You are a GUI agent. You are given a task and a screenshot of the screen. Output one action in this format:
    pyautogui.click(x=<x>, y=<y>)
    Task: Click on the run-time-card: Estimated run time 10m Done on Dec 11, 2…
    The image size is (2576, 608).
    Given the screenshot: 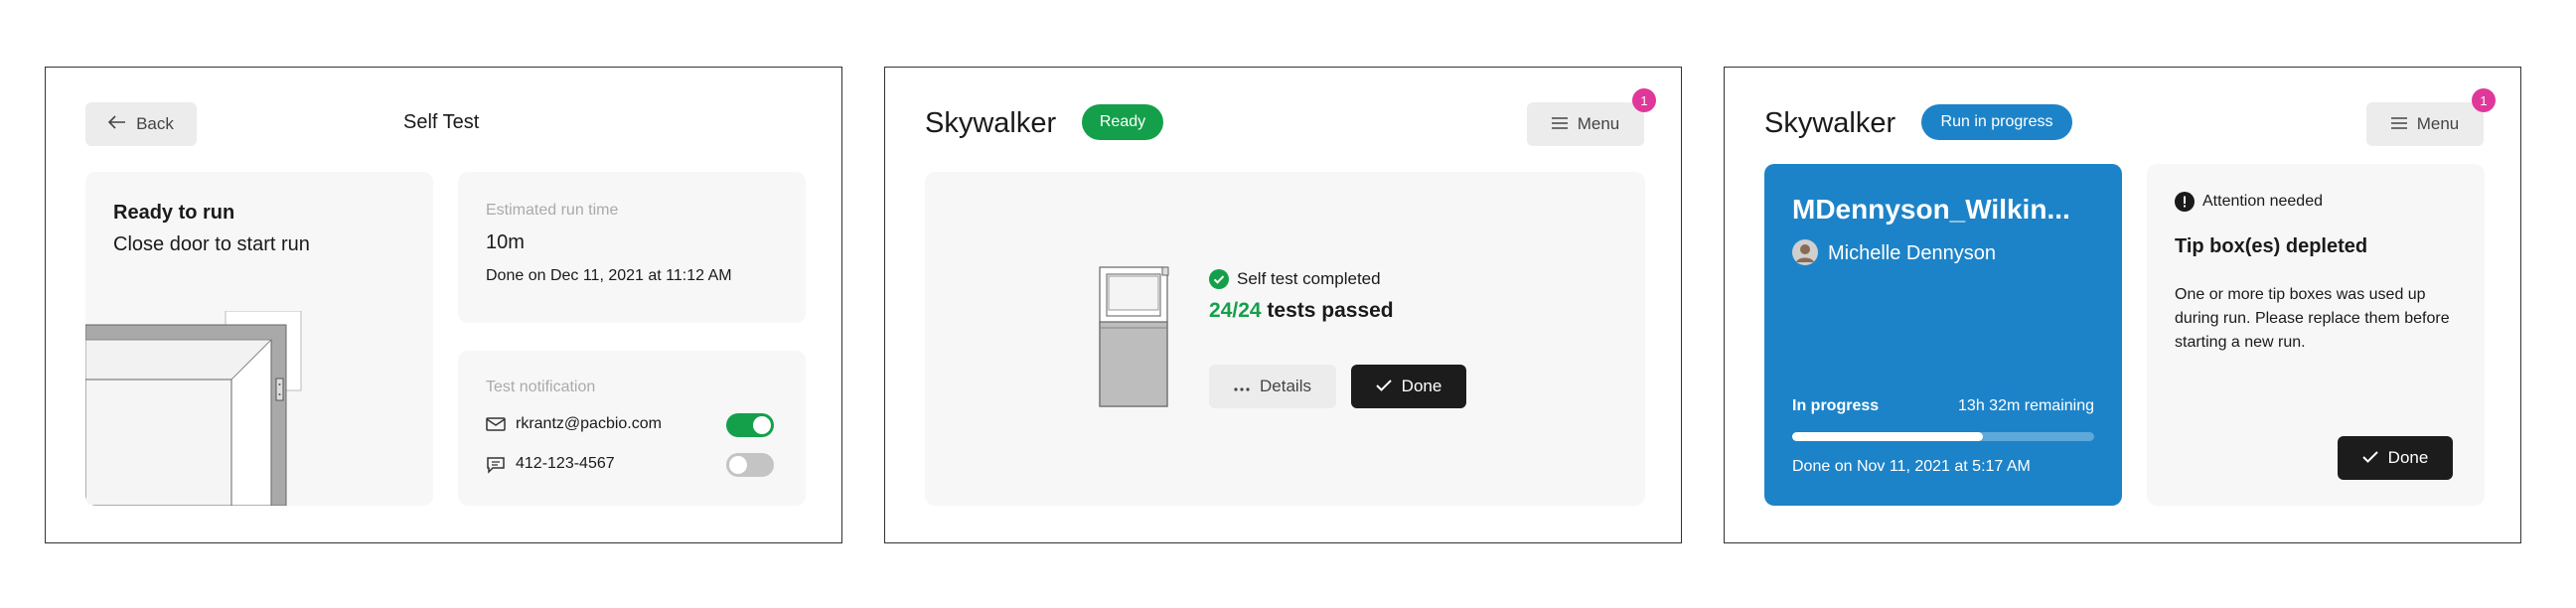 What is the action you would take?
    pyautogui.click(x=632, y=247)
    